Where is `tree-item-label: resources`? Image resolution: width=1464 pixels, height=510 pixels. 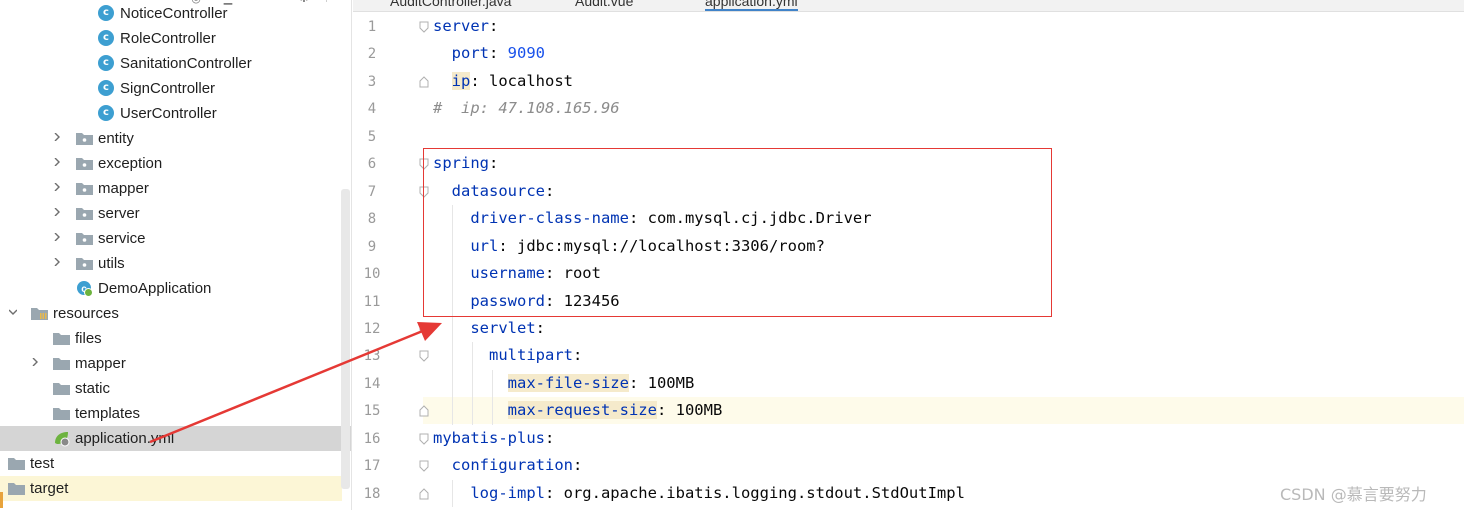 tree-item-label: resources is located at coordinates (86, 313).